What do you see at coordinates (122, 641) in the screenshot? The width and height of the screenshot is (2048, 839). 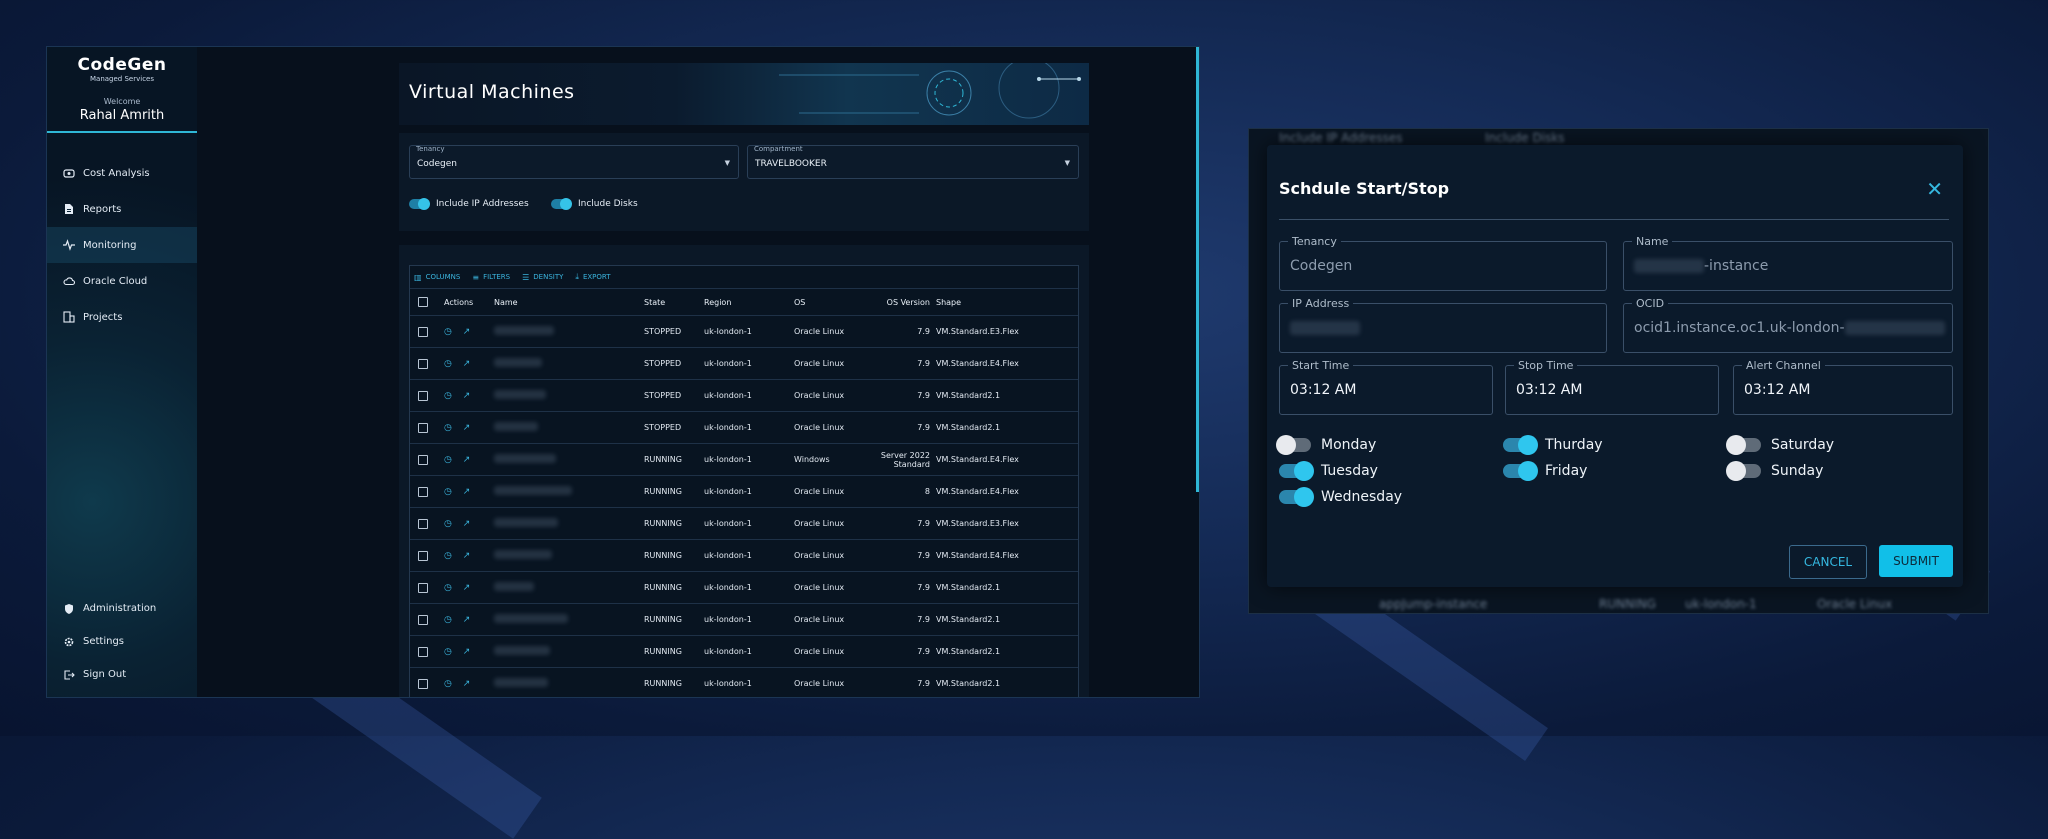 I see `sidebar-item-settings: Settings` at bounding box center [122, 641].